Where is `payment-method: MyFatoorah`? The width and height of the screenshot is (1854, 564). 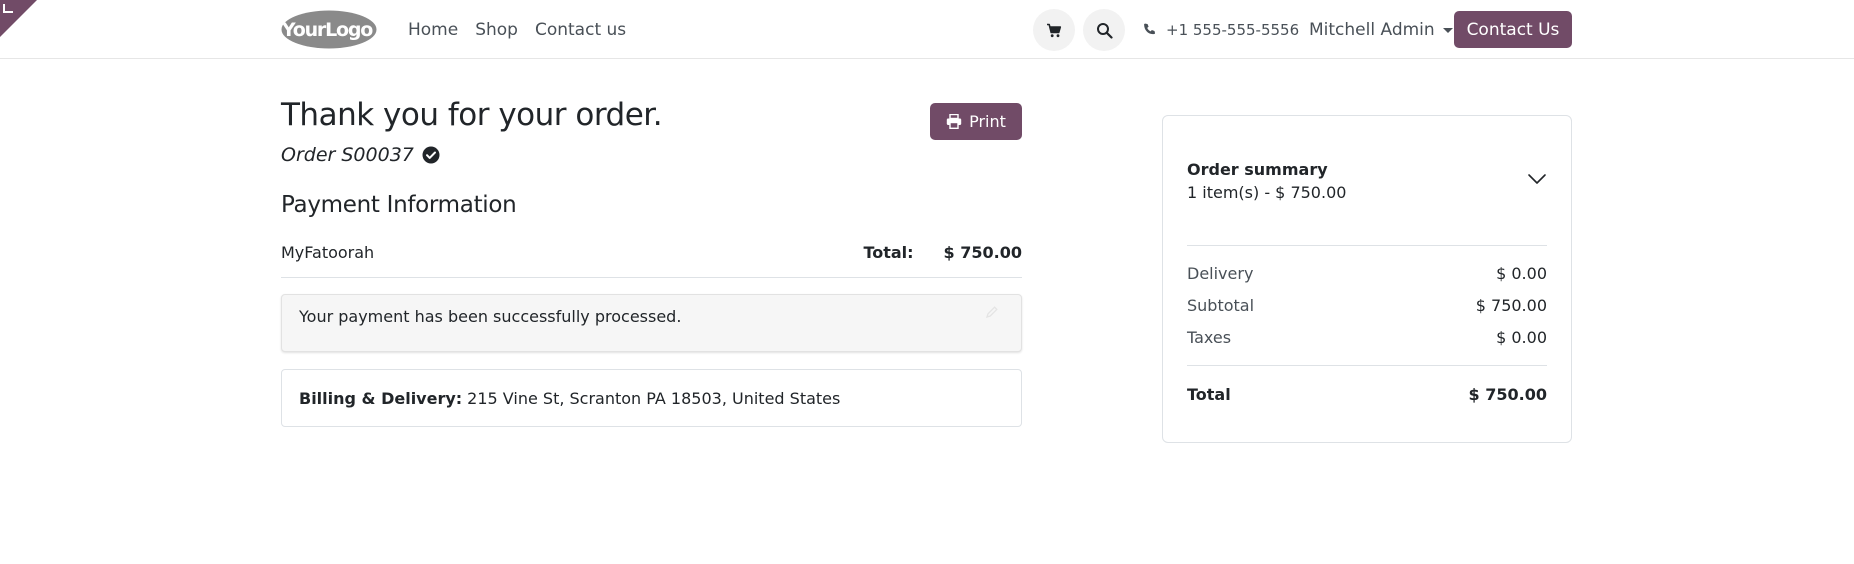 payment-method: MyFatoorah is located at coordinates (328, 252).